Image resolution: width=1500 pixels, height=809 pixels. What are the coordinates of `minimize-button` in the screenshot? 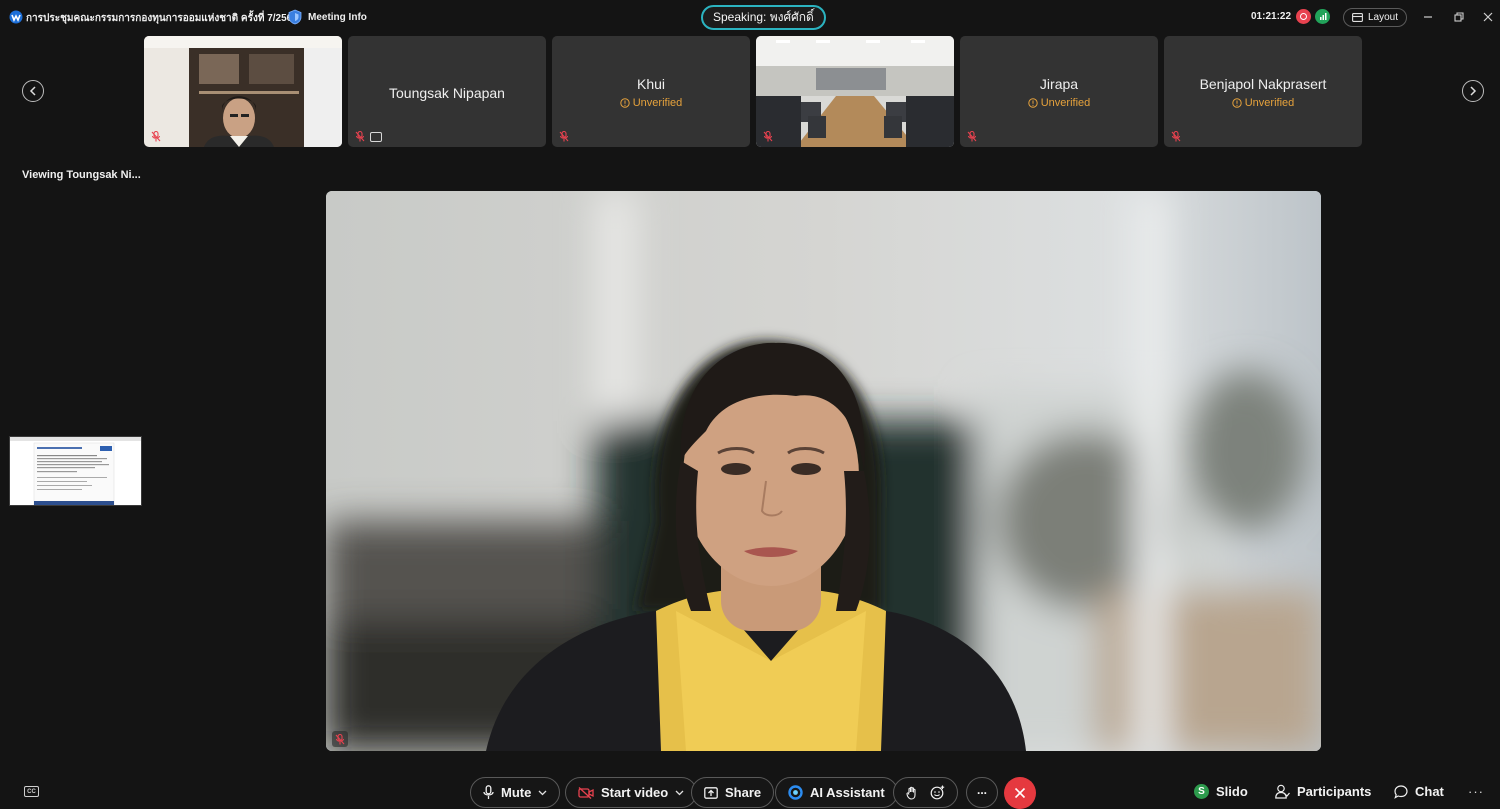 It's located at (1428, 17).